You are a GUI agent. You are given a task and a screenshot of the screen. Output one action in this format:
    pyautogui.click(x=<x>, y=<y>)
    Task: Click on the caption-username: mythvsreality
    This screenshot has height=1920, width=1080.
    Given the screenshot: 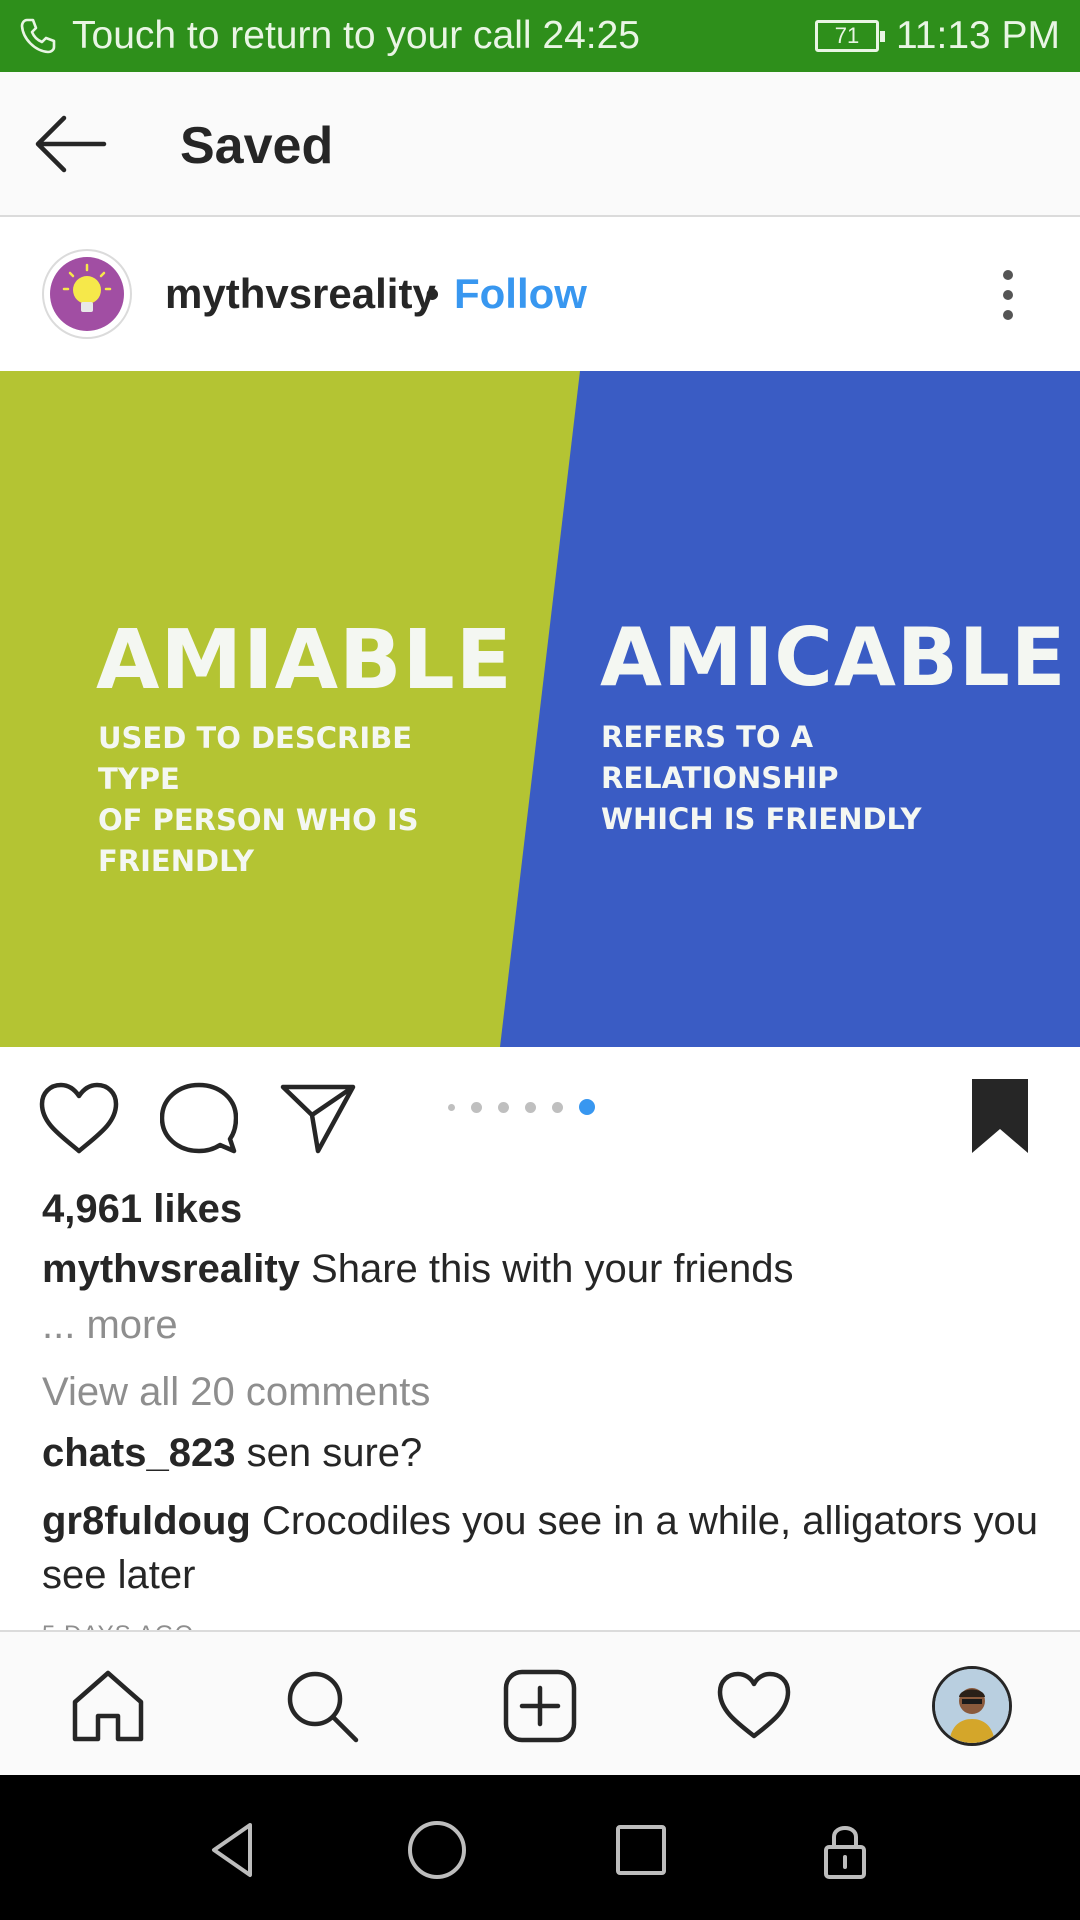 What is the action you would take?
    pyautogui.click(x=171, y=1269)
    